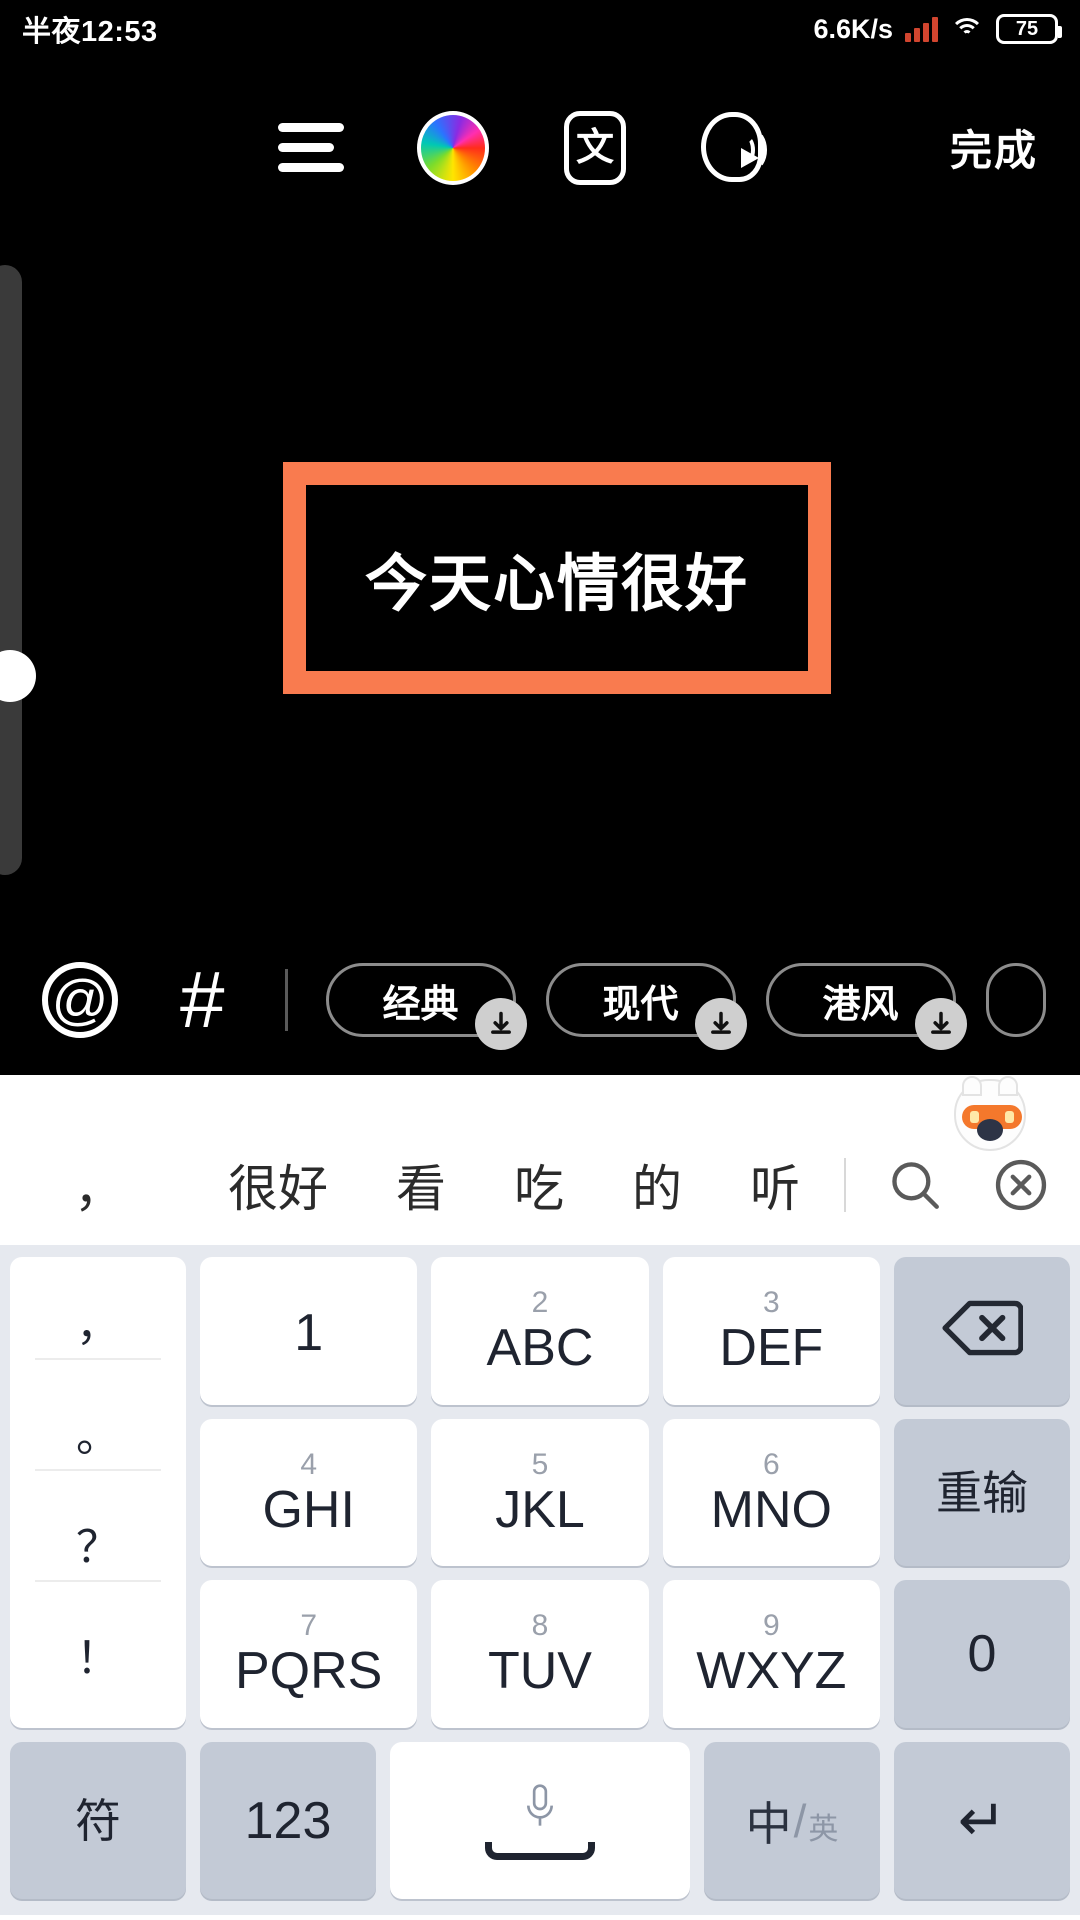 The height and width of the screenshot is (1920, 1080). What do you see at coordinates (80, 1000) in the screenshot?
I see `at-mention-icon: @` at bounding box center [80, 1000].